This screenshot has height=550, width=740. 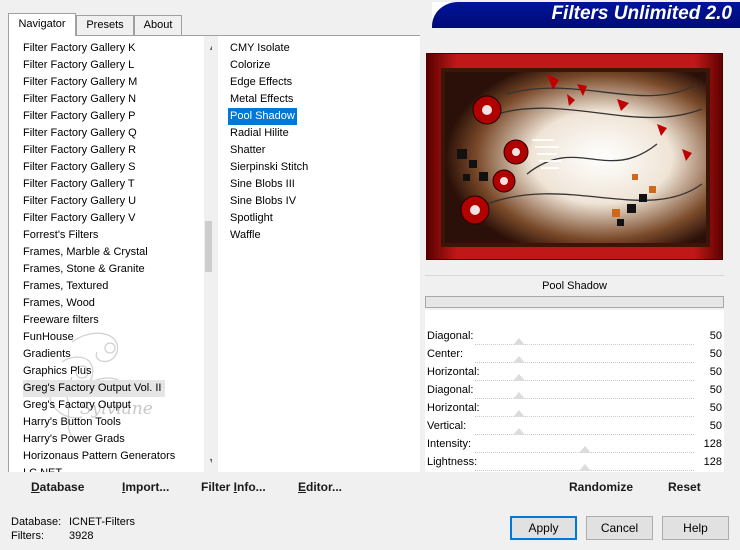 I want to click on param-row: Center: 50, so click(x=574, y=355).